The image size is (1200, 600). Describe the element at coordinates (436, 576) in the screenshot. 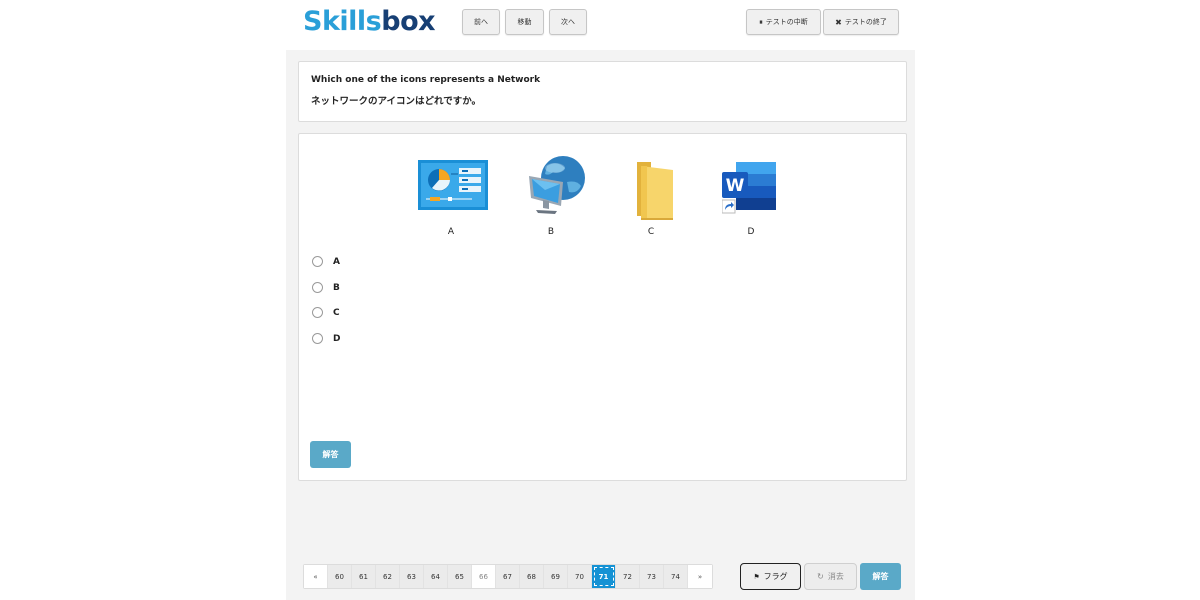

I see `page-64: 64` at that location.